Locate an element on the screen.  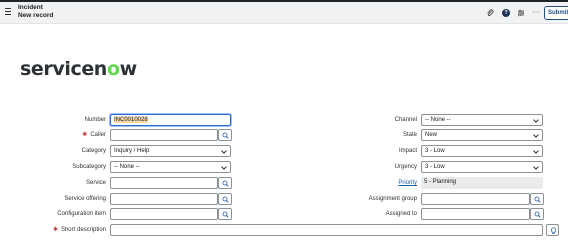
category-label: Category is located at coordinates (93, 151).